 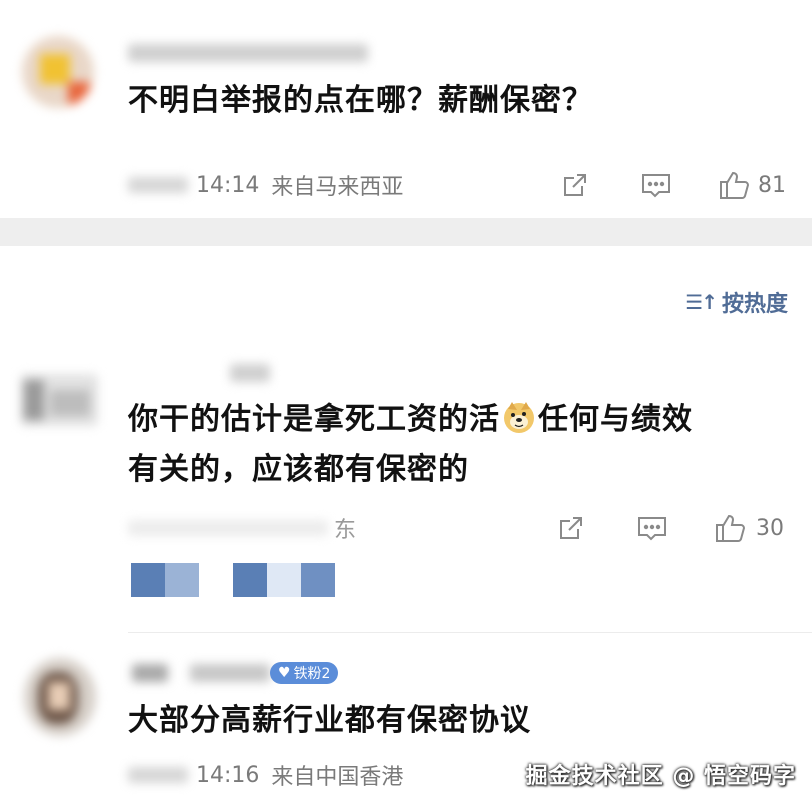 What do you see at coordinates (749, 528) in the screenshot?
I see `like-button: 30` at bounding box center [749, 528].